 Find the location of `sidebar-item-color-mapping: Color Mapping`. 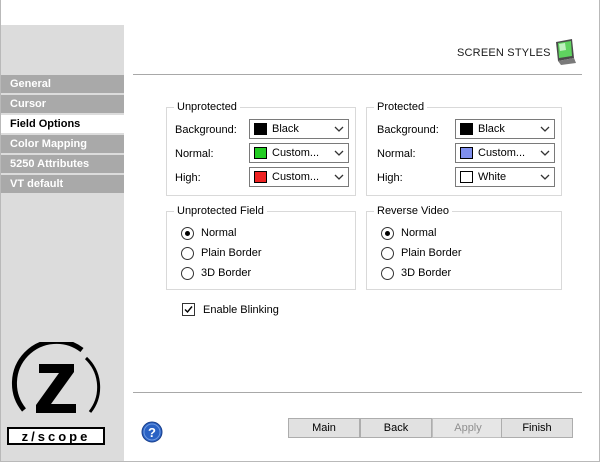

sidebar-item-color-mapping: Color Mapping is located at coordinates (62, 144).